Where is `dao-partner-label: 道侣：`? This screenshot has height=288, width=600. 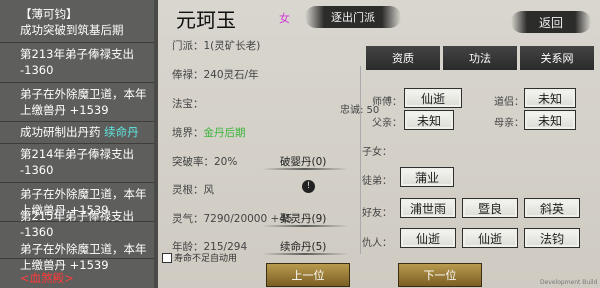
dao-partner-label: 道侣： is located at coordinates (509, 102).